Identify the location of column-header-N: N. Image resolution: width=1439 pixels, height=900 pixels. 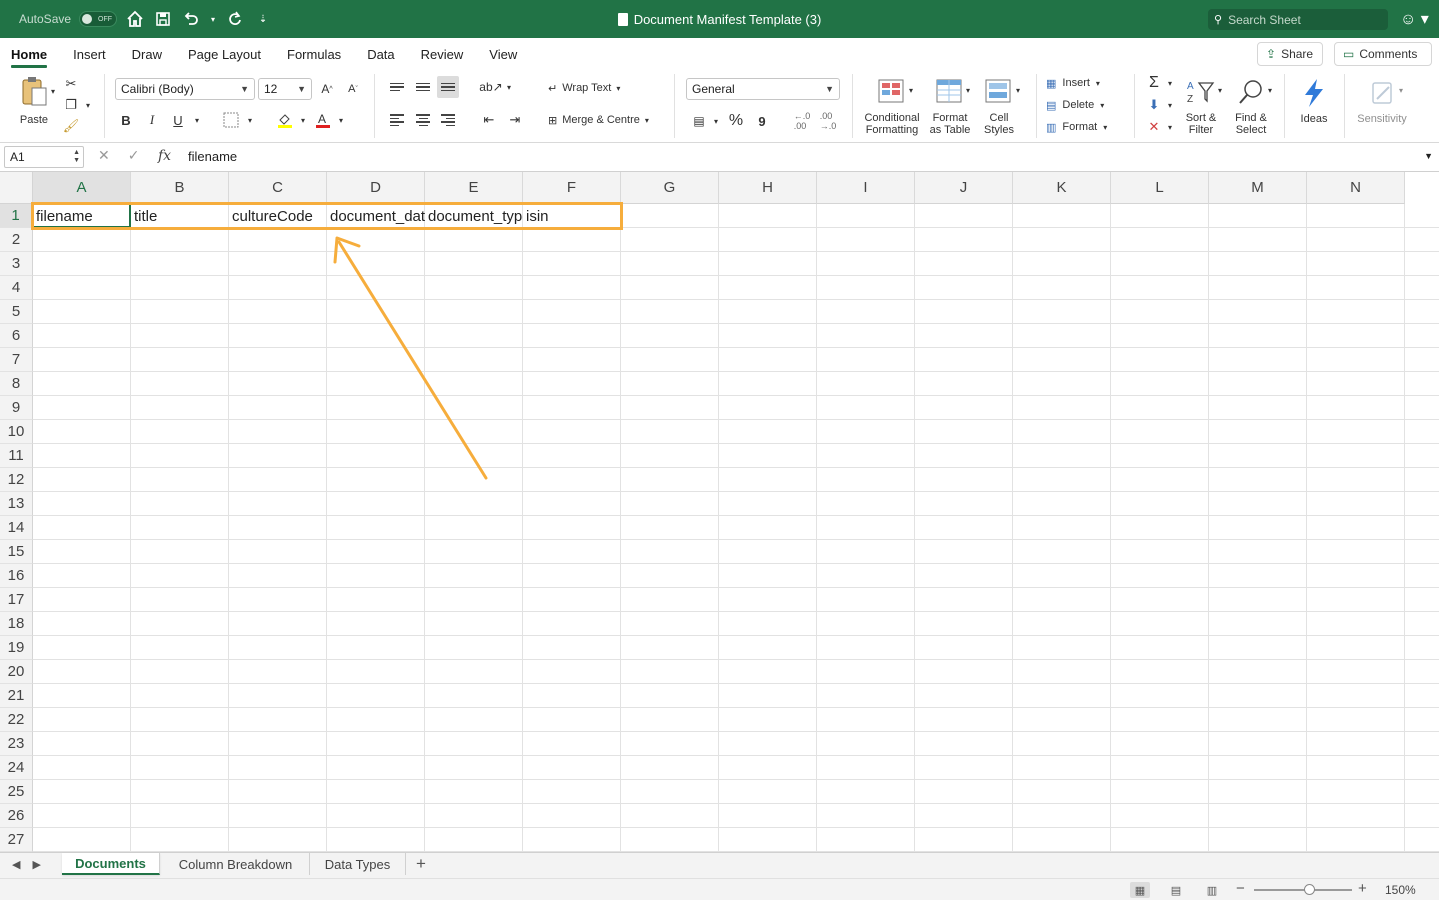
(1356, 188).